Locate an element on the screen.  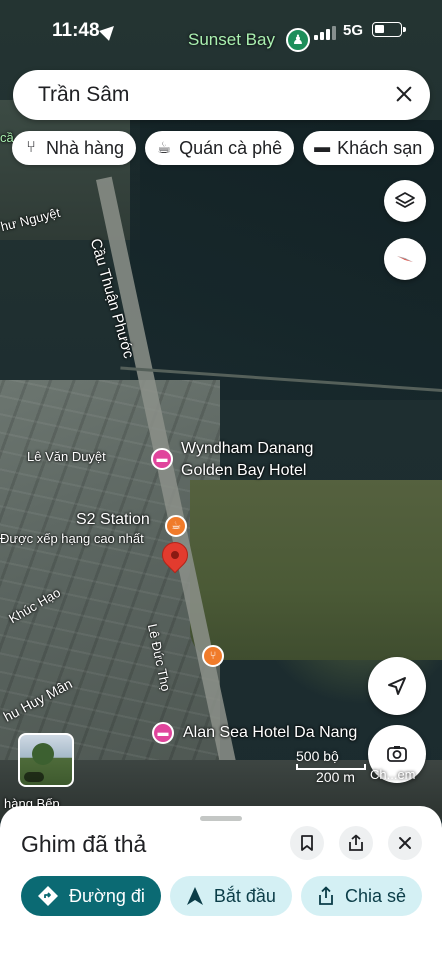
search-bar: Trần Sâm is located at coordinates (221, 95).